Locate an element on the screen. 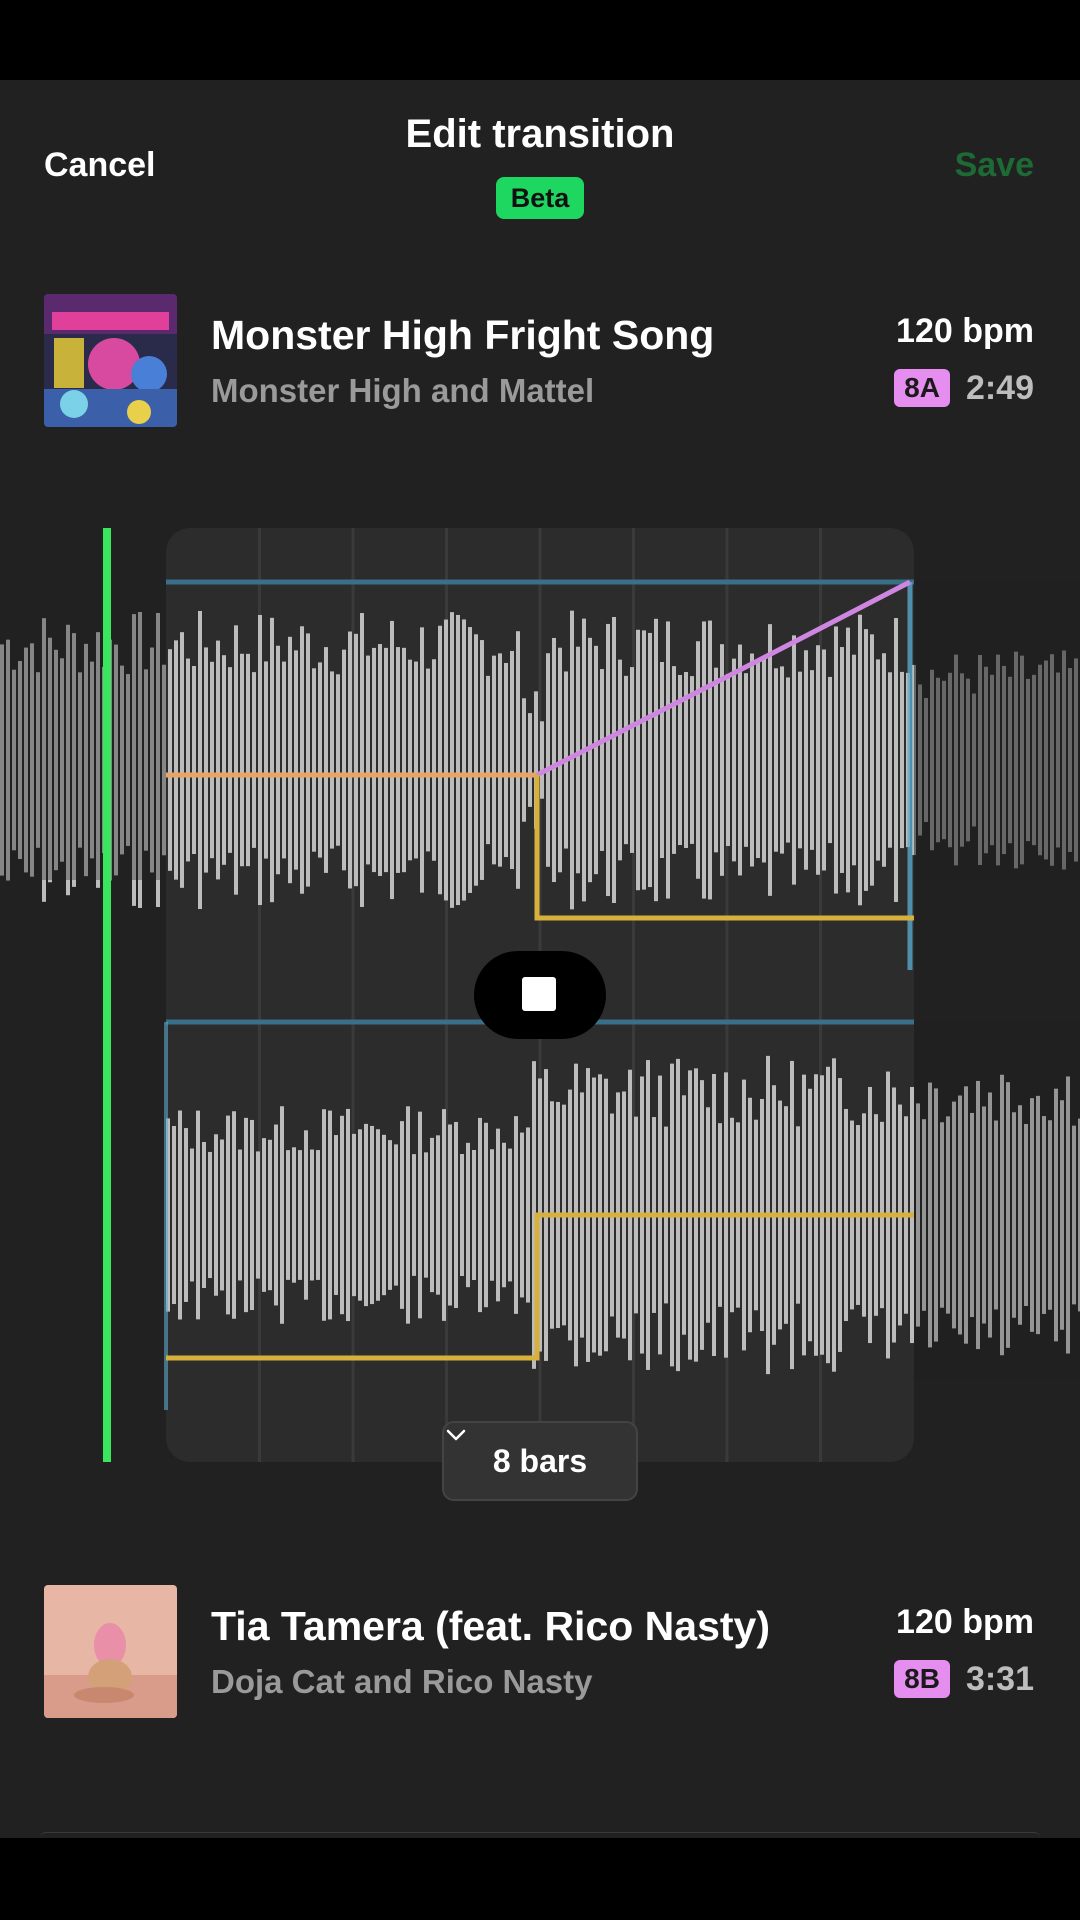 This screenshot has height=1920, width=1080. track-out-bpm: 120 bpm is located at coordinates (965, 331).